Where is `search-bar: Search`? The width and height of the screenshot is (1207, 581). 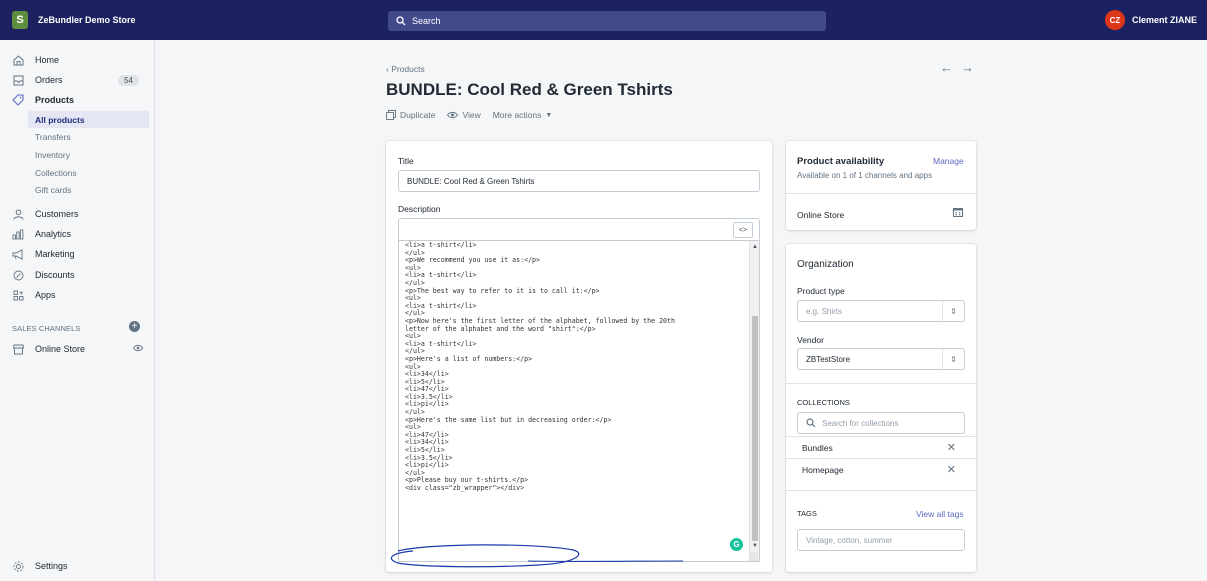 search-bar: Search is located at coordinates (607, 21).